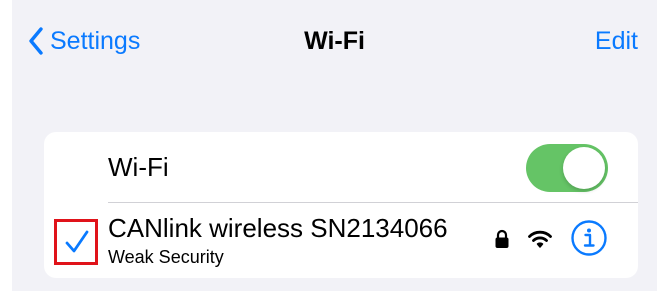 The image size is (657, 291). I want to click on back-button: Settings, so click(84, 41).